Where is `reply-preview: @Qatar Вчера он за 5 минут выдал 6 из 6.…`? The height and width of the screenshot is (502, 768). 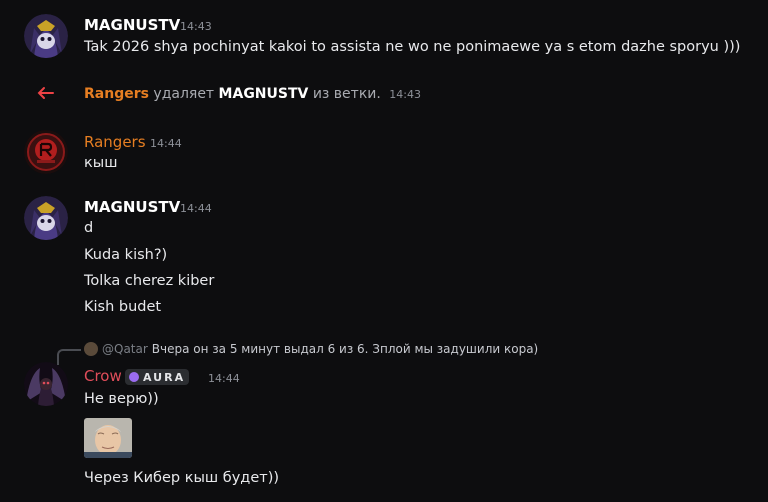 reply-preview: @Qatar Вчера он за 5 минут выдал 6 из 6.… is located at coordinates (311, 349).